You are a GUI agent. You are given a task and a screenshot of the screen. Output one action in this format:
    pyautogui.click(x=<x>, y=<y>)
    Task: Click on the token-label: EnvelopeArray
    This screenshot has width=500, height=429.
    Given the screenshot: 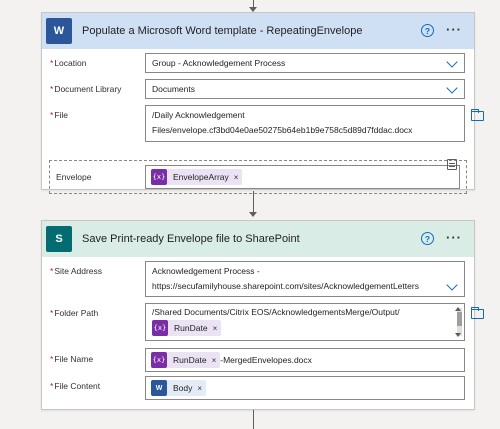 What is the action you would take?
    pyautogui.click(x=201, y=177)
    